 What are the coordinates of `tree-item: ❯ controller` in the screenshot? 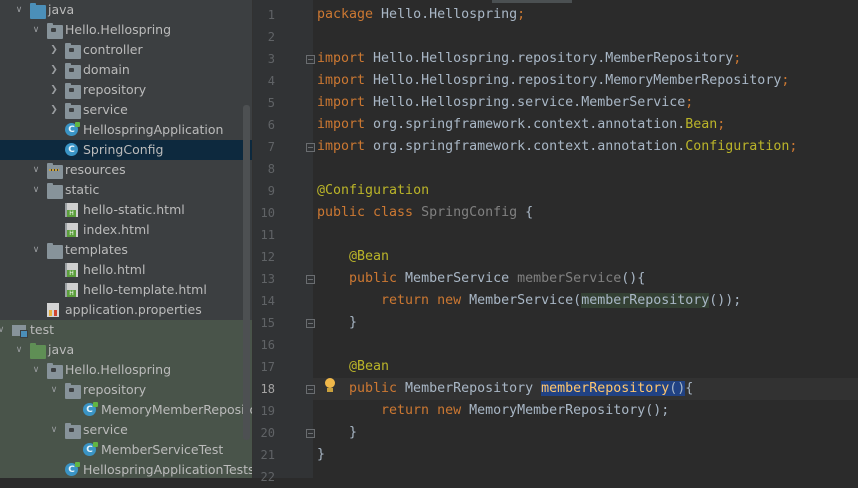 It's located at (126, 50).